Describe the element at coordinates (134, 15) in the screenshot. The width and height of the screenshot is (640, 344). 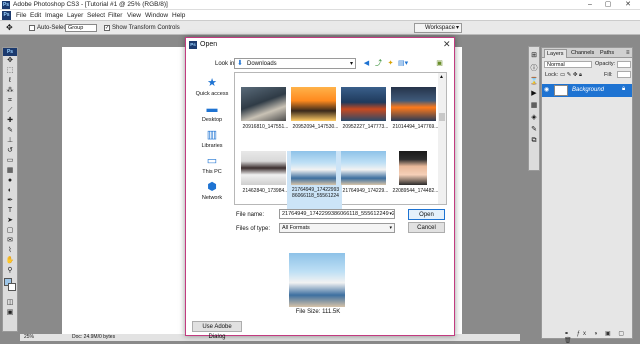
I see `menu-view: View` at that location.